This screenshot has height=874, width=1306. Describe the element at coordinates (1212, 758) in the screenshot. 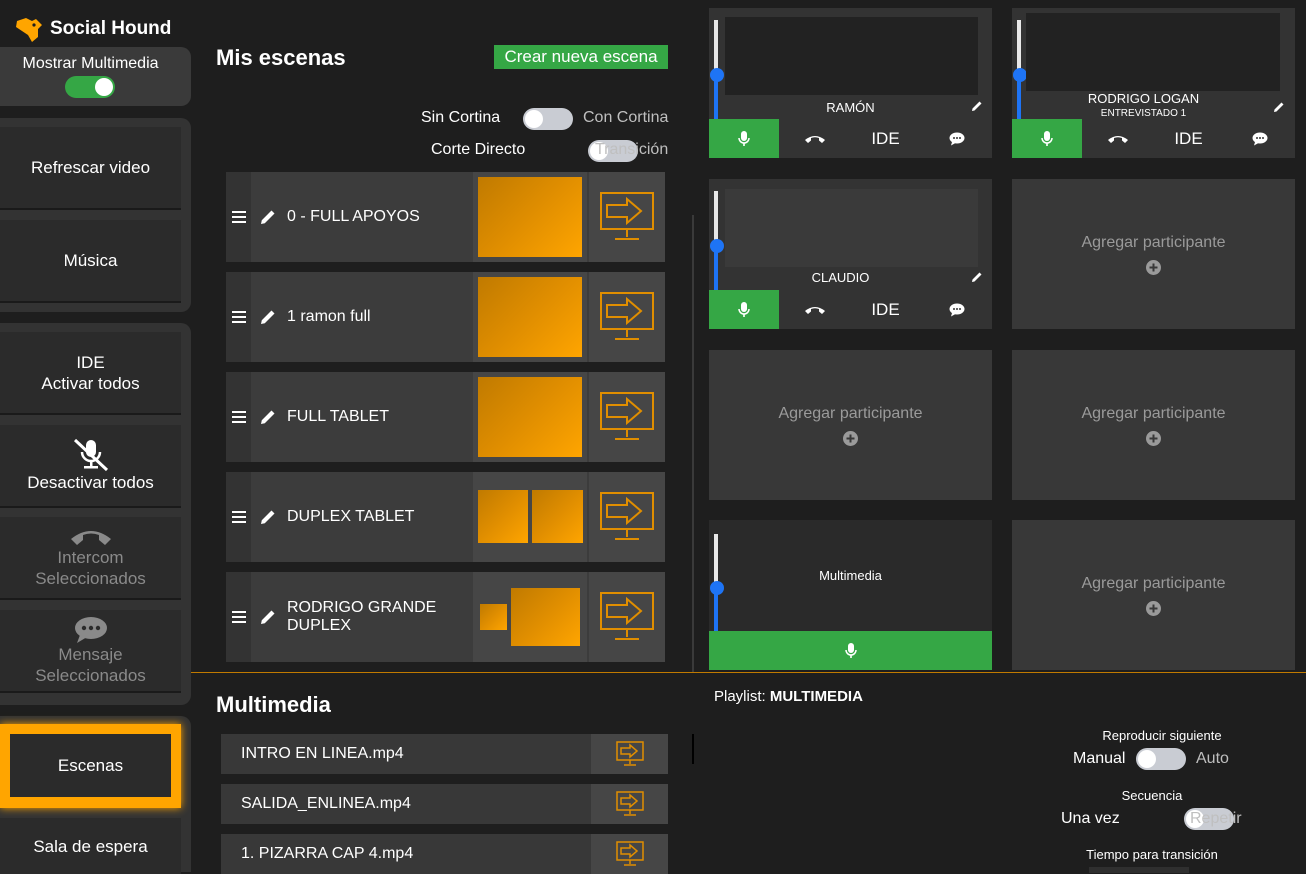

I see `next-auto-label: Auto` at that location.